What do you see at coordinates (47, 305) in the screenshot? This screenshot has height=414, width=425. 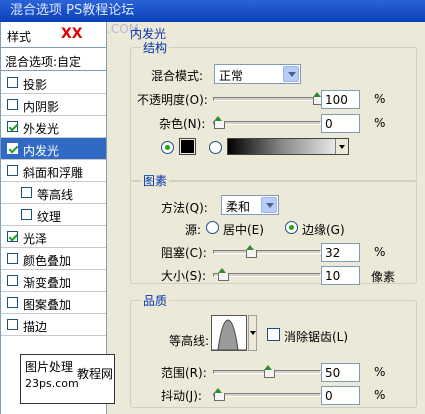 I see `style-item-label: 图案叠加` at bounding box center [47, 305].